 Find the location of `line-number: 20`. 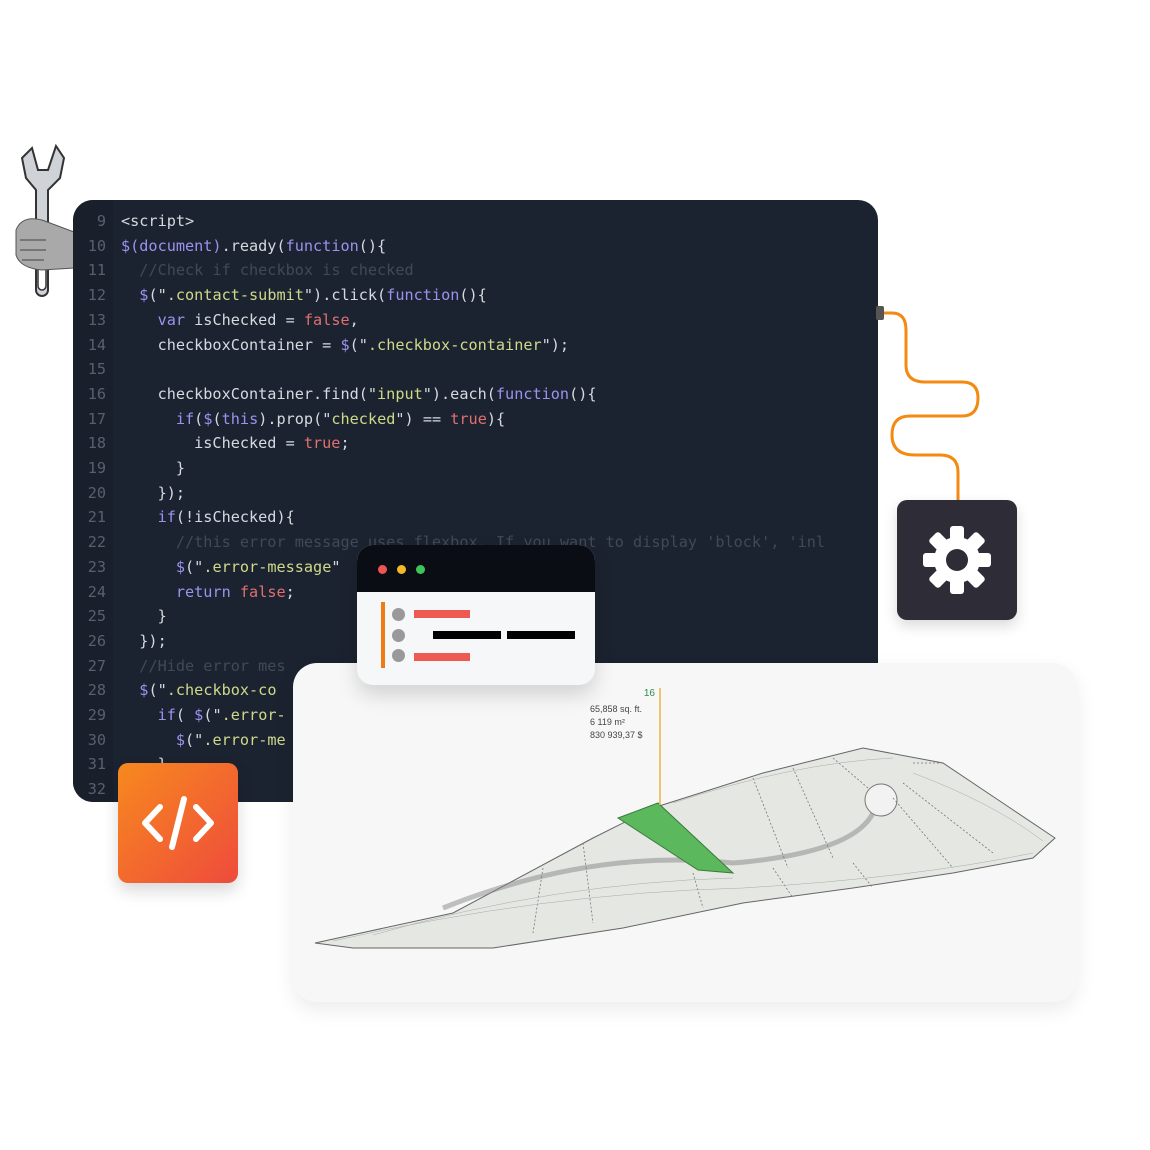

line-number: 20 is located at coordinates (96, 492).